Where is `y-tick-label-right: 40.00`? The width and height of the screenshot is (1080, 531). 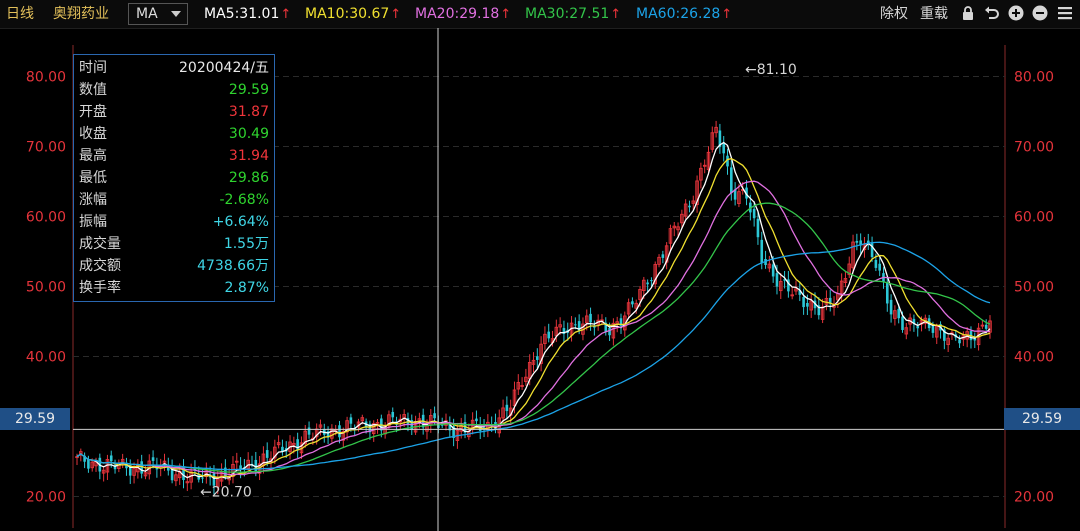 y-tick-label-right: 40.00 is located at coordinates (1034, 358).